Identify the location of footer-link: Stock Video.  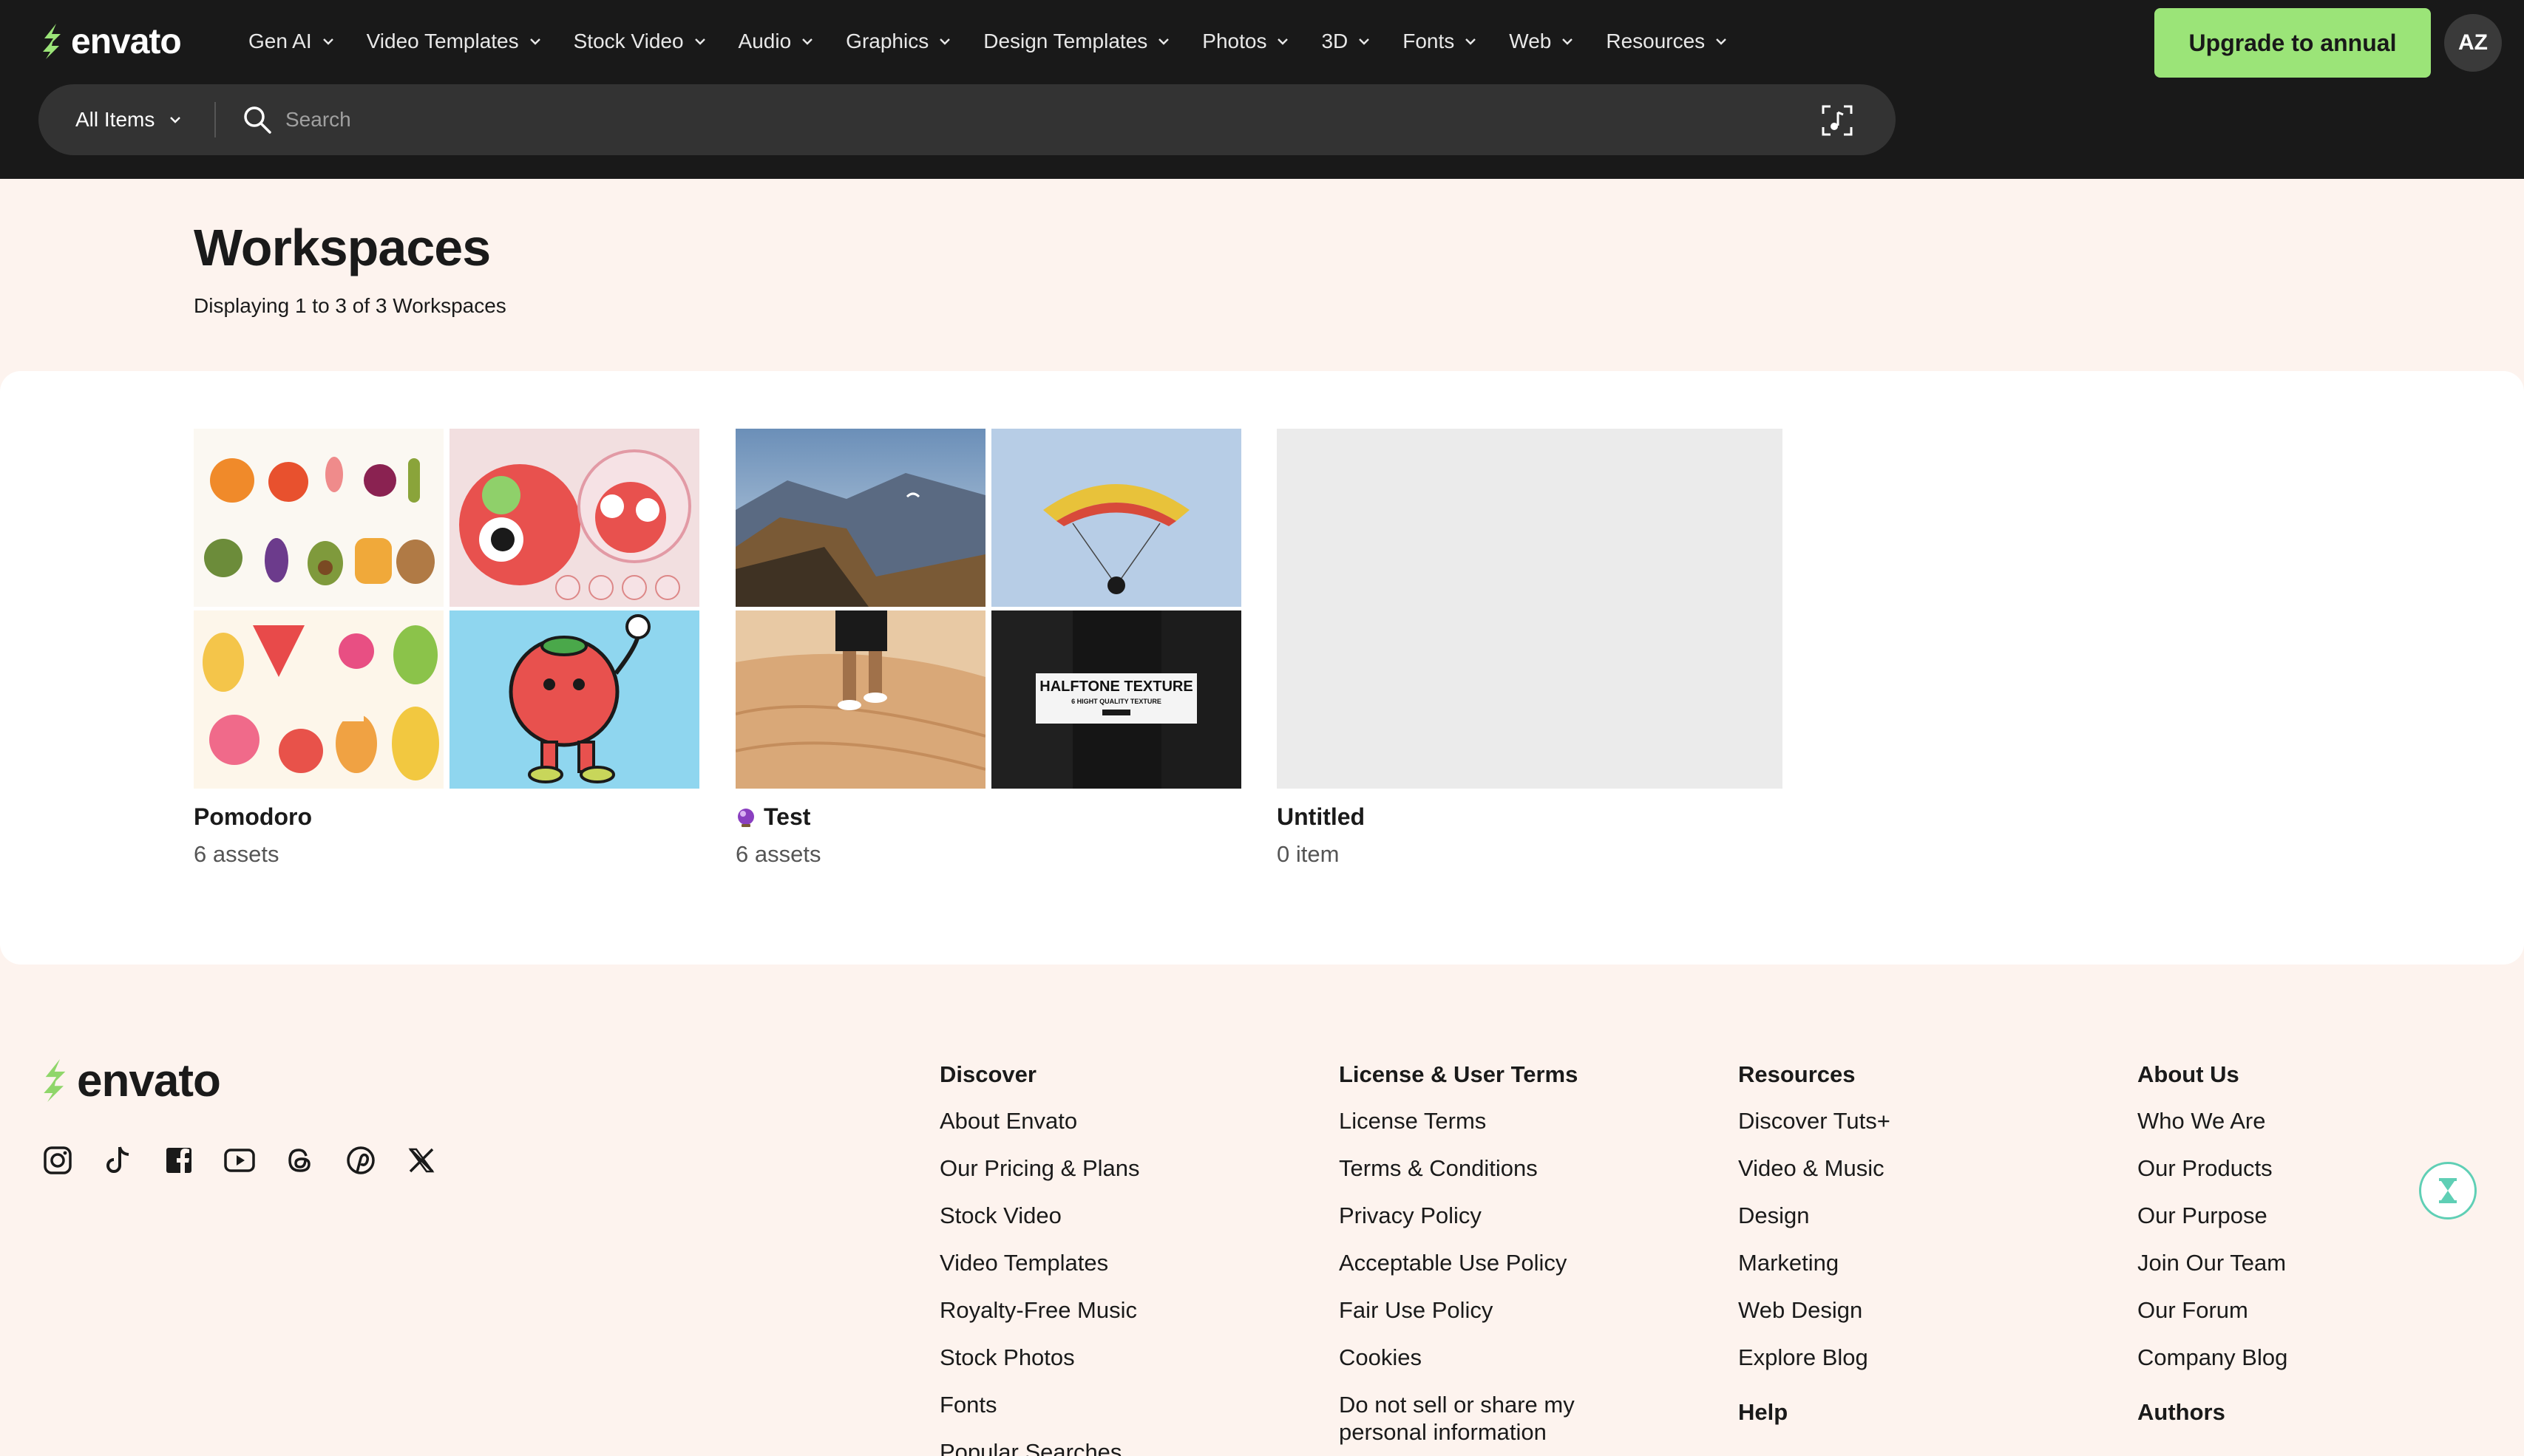
(1117, 1215).